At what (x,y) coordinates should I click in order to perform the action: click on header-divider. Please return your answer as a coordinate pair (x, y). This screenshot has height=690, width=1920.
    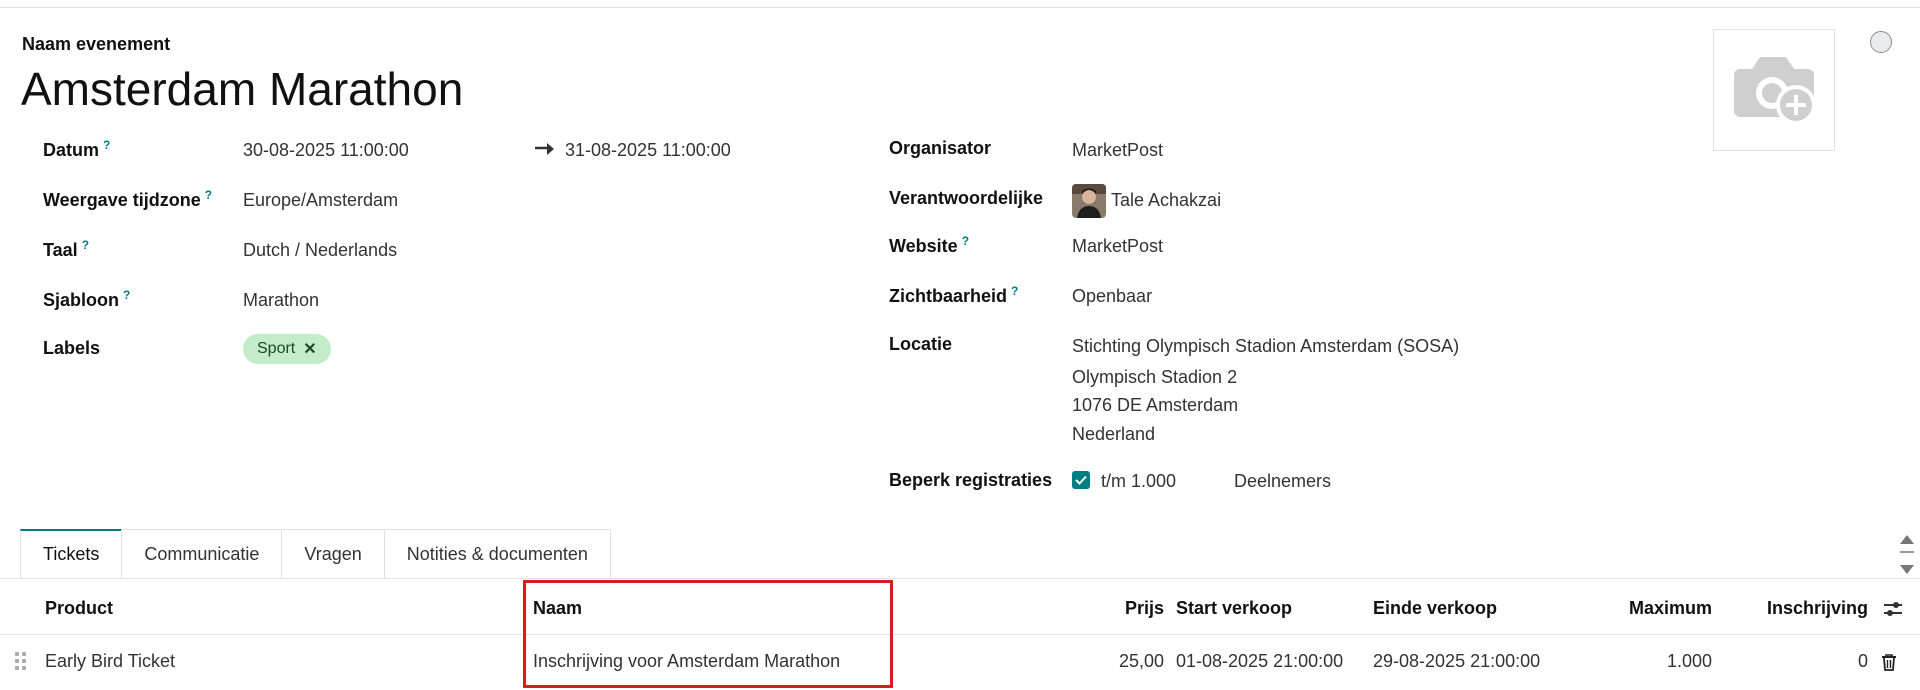
    Looking at the image, I should click on (960, 634).